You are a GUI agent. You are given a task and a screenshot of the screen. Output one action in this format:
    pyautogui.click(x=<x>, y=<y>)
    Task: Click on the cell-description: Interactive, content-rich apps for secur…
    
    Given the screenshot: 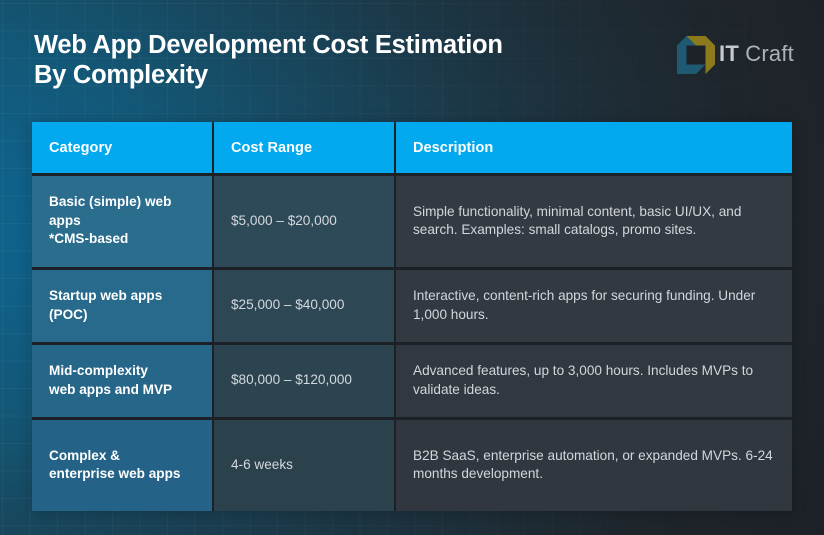 What is the action you would take?
    pyautogui.click(x=594, y=304)
    